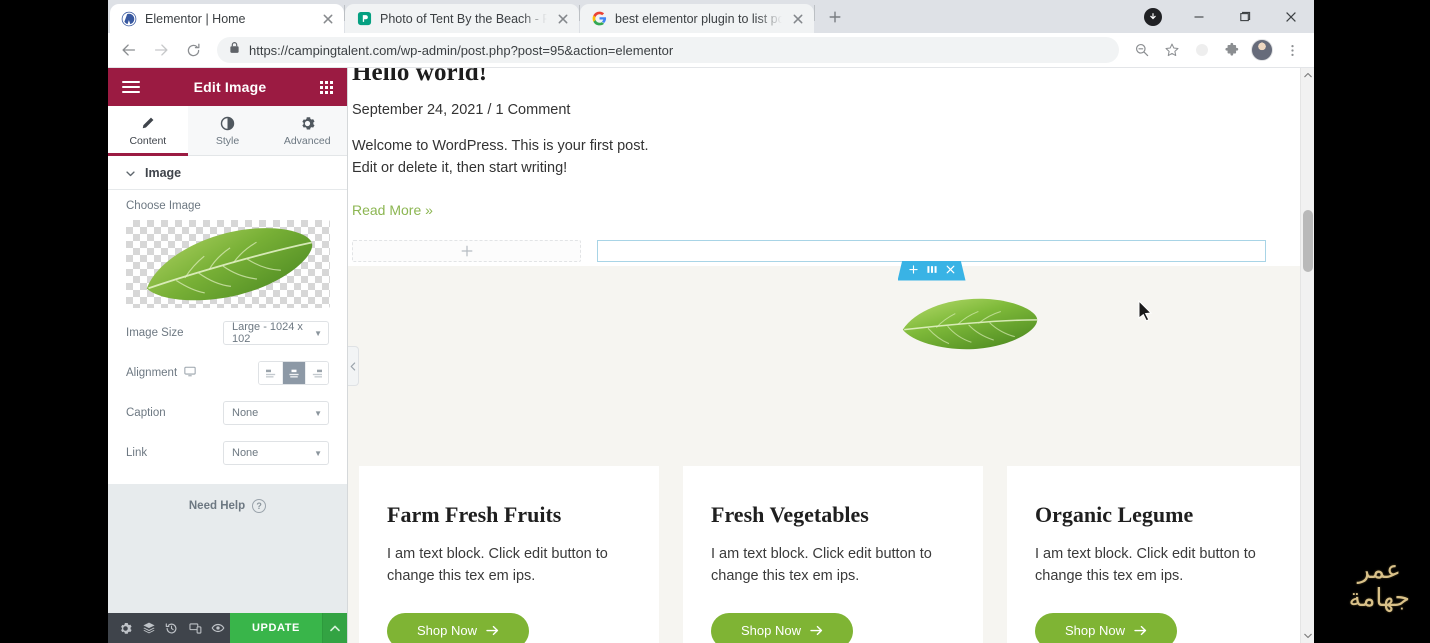 This screenshot has height=643, width=1430. What do you see at coordinates (1114, 514) in the screenshot?
I see `card-title: Organic Legume` at bounding box center [1114, 514].